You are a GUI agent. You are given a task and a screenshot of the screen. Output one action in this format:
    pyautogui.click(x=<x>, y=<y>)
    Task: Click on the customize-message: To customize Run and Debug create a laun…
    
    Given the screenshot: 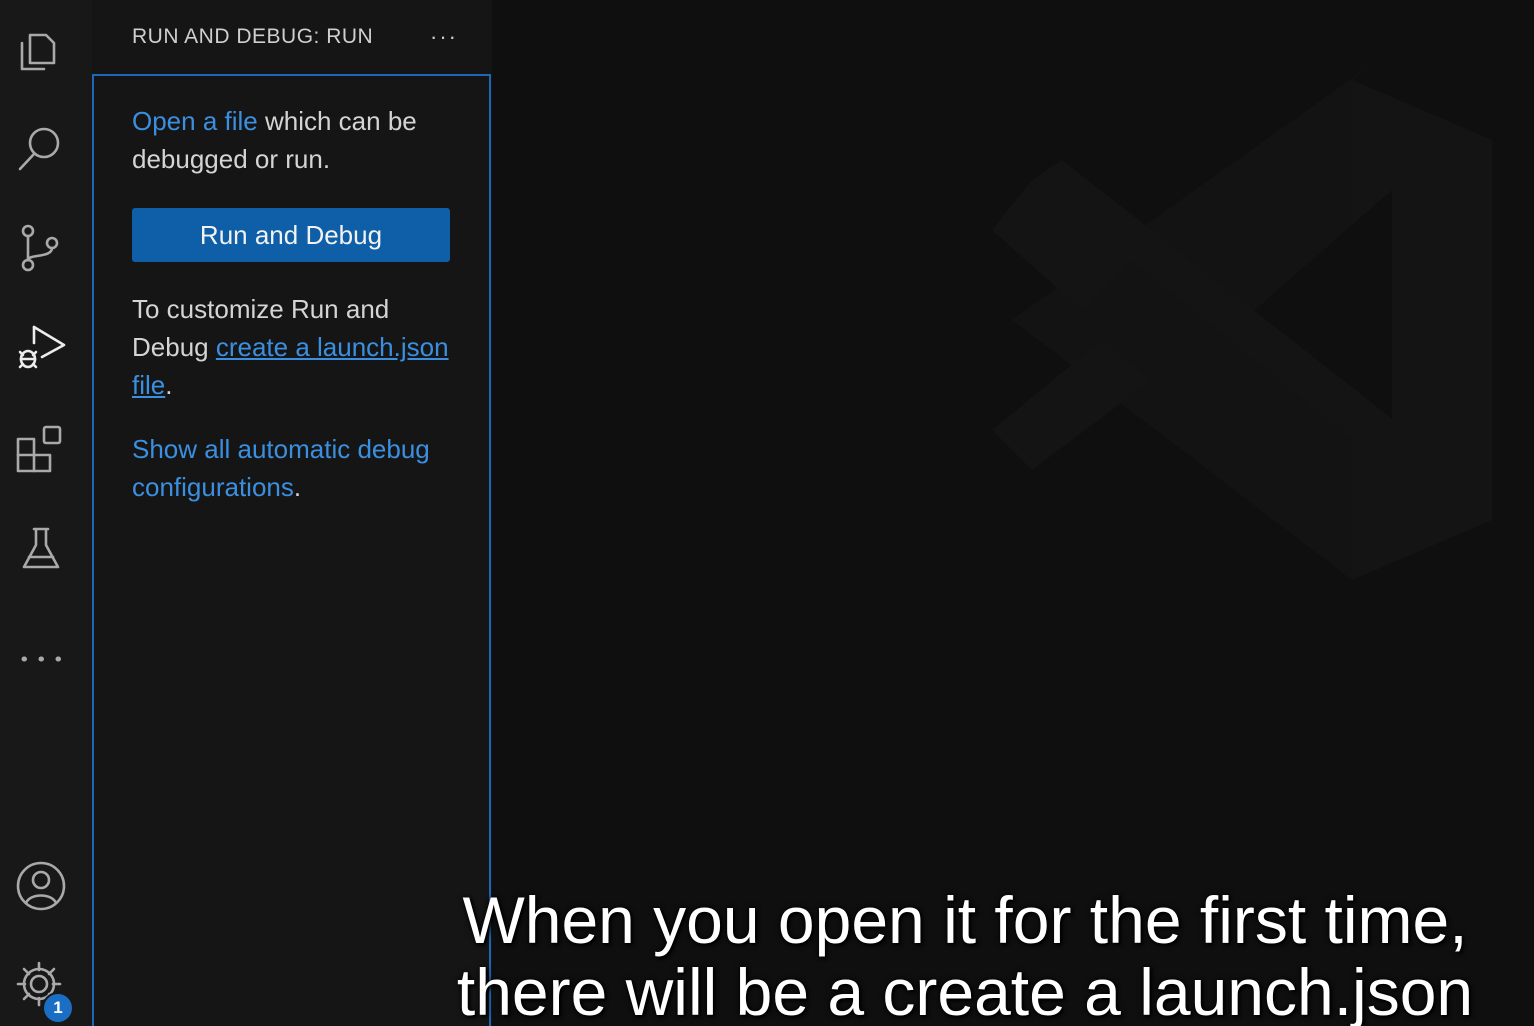 What is the action you would take?
    pyautogui.click(x=291, y=347)
    